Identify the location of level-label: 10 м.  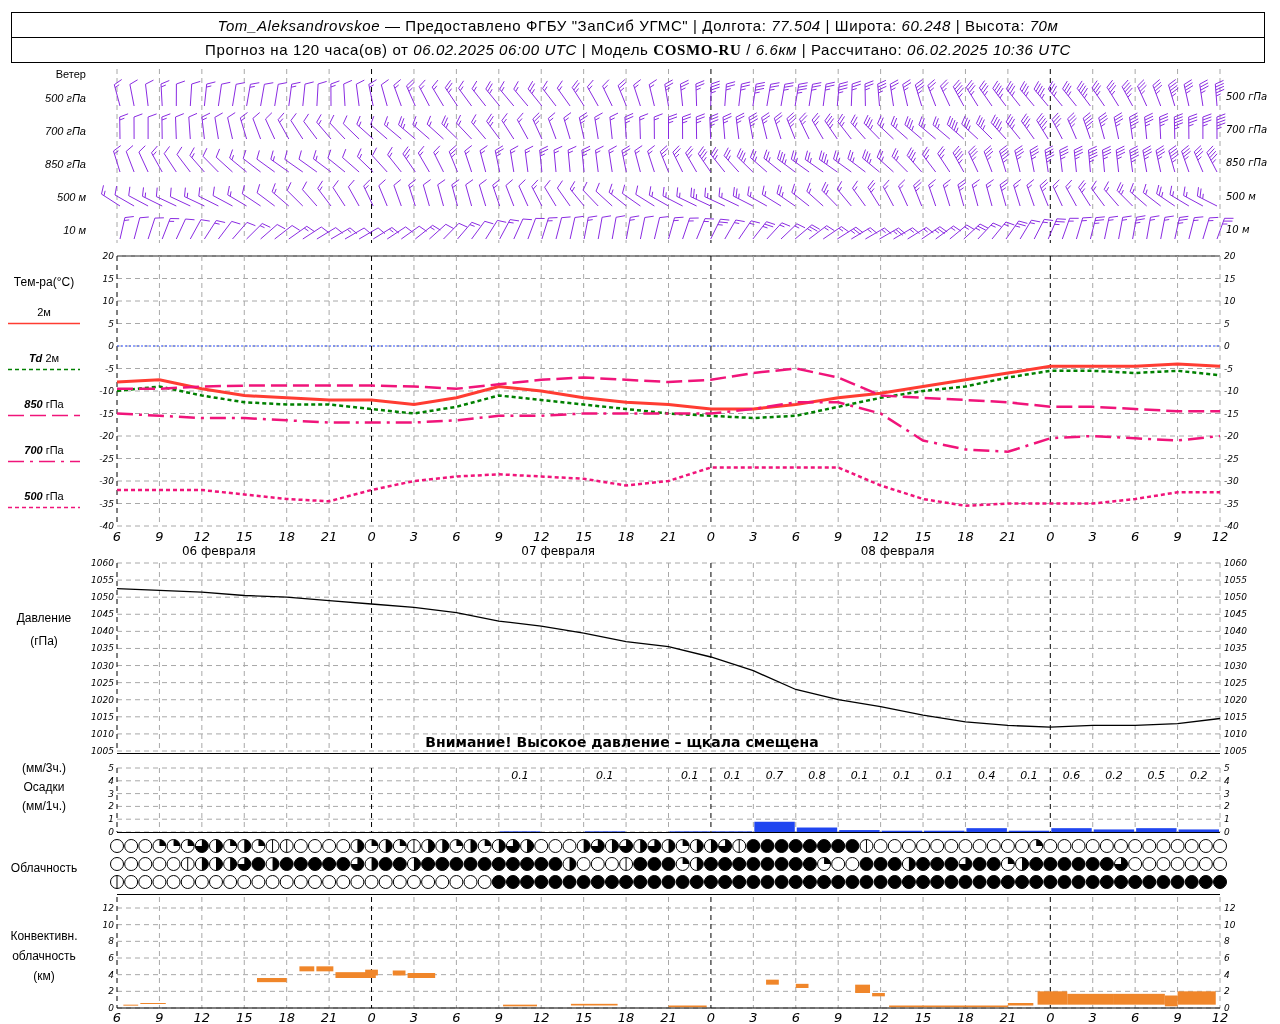
(1238, 229).